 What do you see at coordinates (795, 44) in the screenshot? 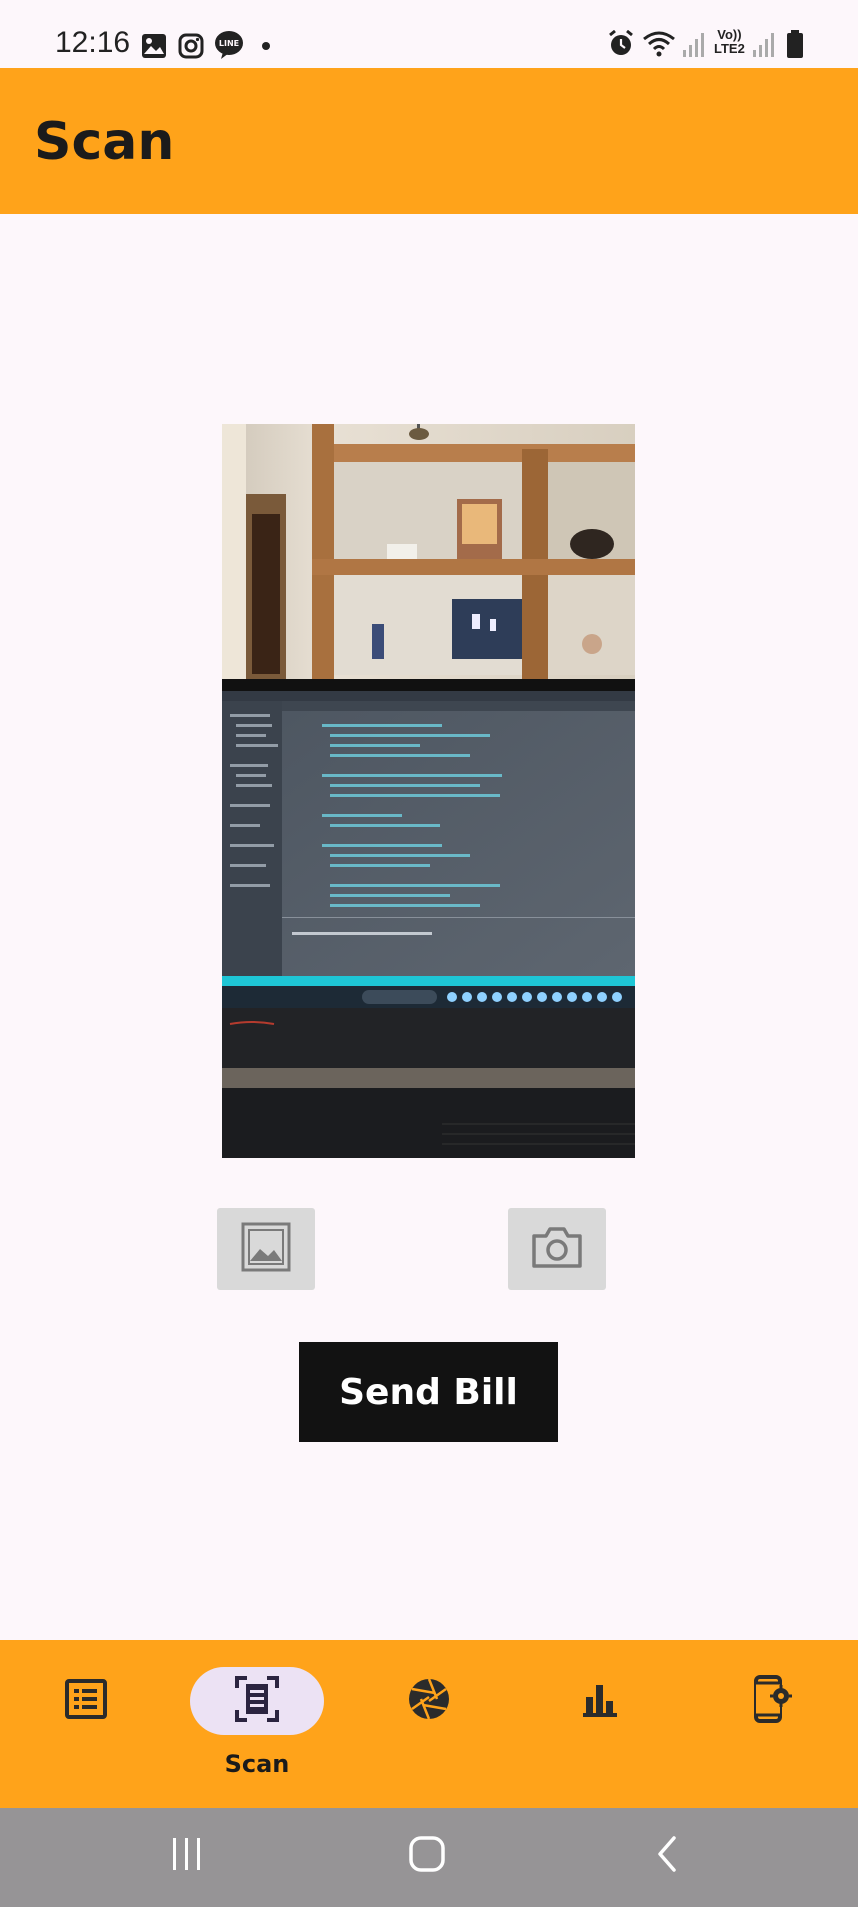
I see `battery-icon` at bounding box center [795, 44].